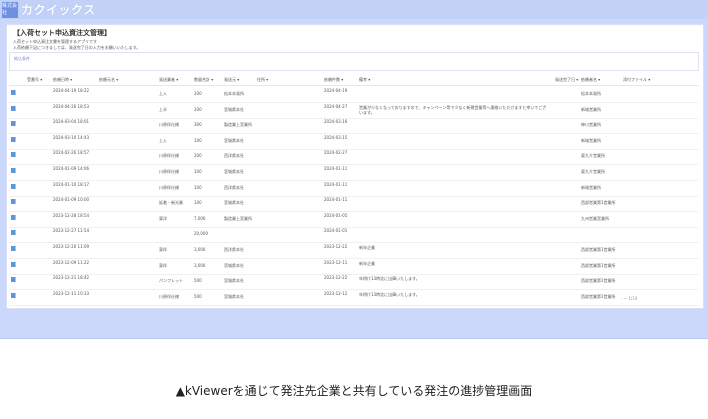 This screenshot has width=708, height=419. What do you see at coordinates (566, 80) in the screenshot?
I see `column-header: 発送完了日 ▾` at bounding box center [566, 80].